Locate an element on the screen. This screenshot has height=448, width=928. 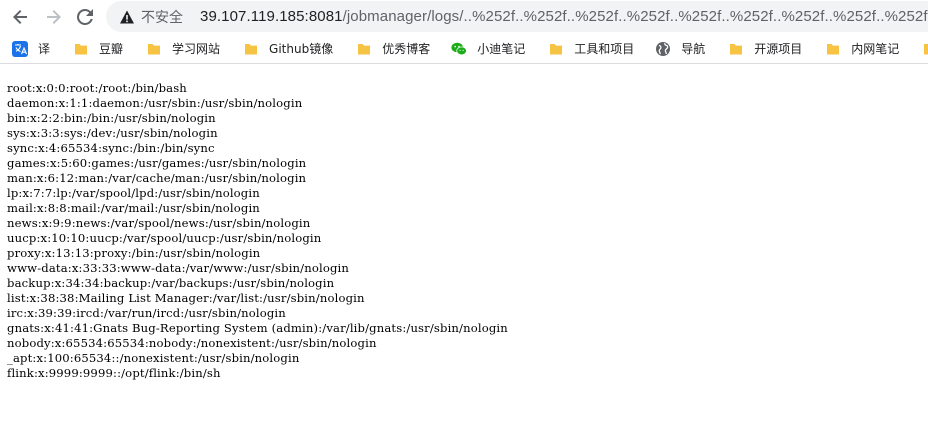
text-line: sync:x:4:65534:sync:/bin:/bin/sync is located at coordinates (111, 148).